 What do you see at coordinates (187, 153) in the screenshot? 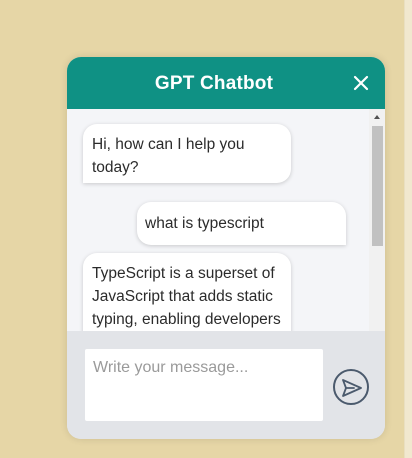
I see `bot-message: Hi, how can I help you today?` at bounding box center [187, 153].